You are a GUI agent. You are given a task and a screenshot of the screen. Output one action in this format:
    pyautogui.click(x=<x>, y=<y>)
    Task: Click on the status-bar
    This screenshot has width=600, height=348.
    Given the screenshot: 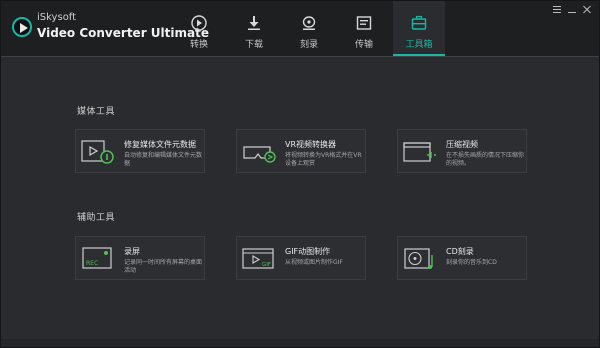 What is the action you would take?
    pyautogui.click(x=300, y=343)
    